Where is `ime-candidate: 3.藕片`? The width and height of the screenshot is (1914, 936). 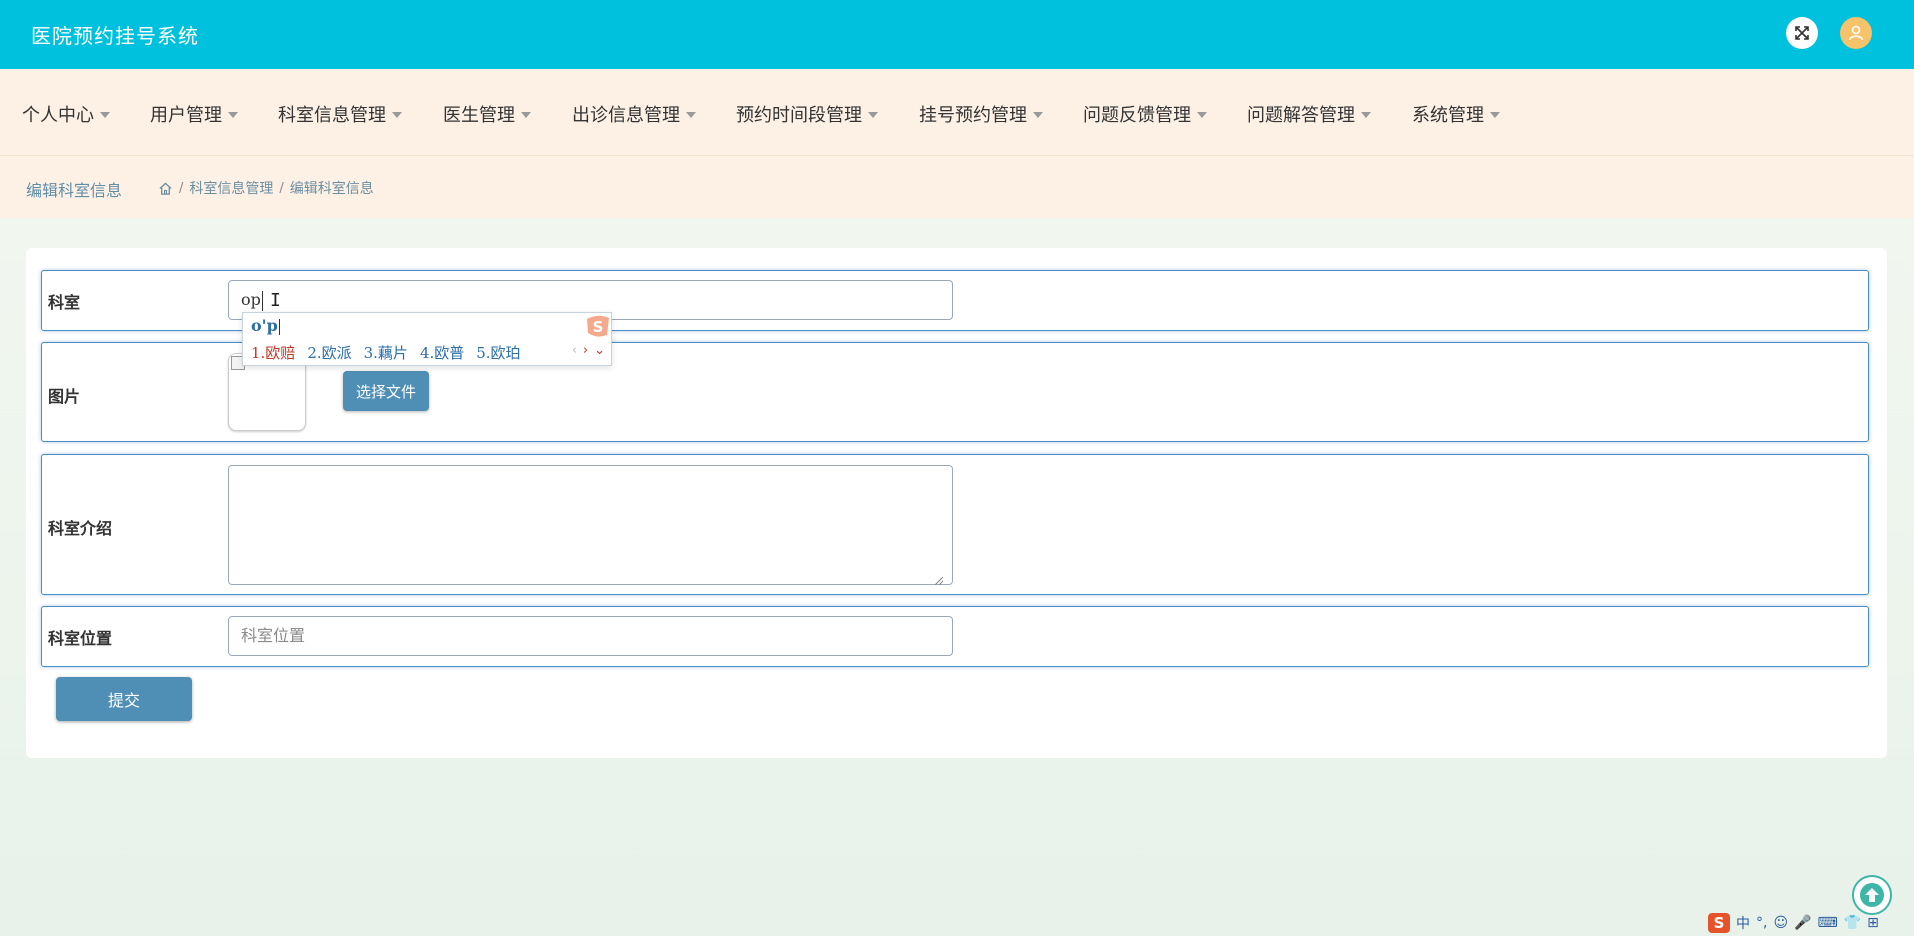
ime-candidate: 3.藕片 is located at coordinates (386, 352).